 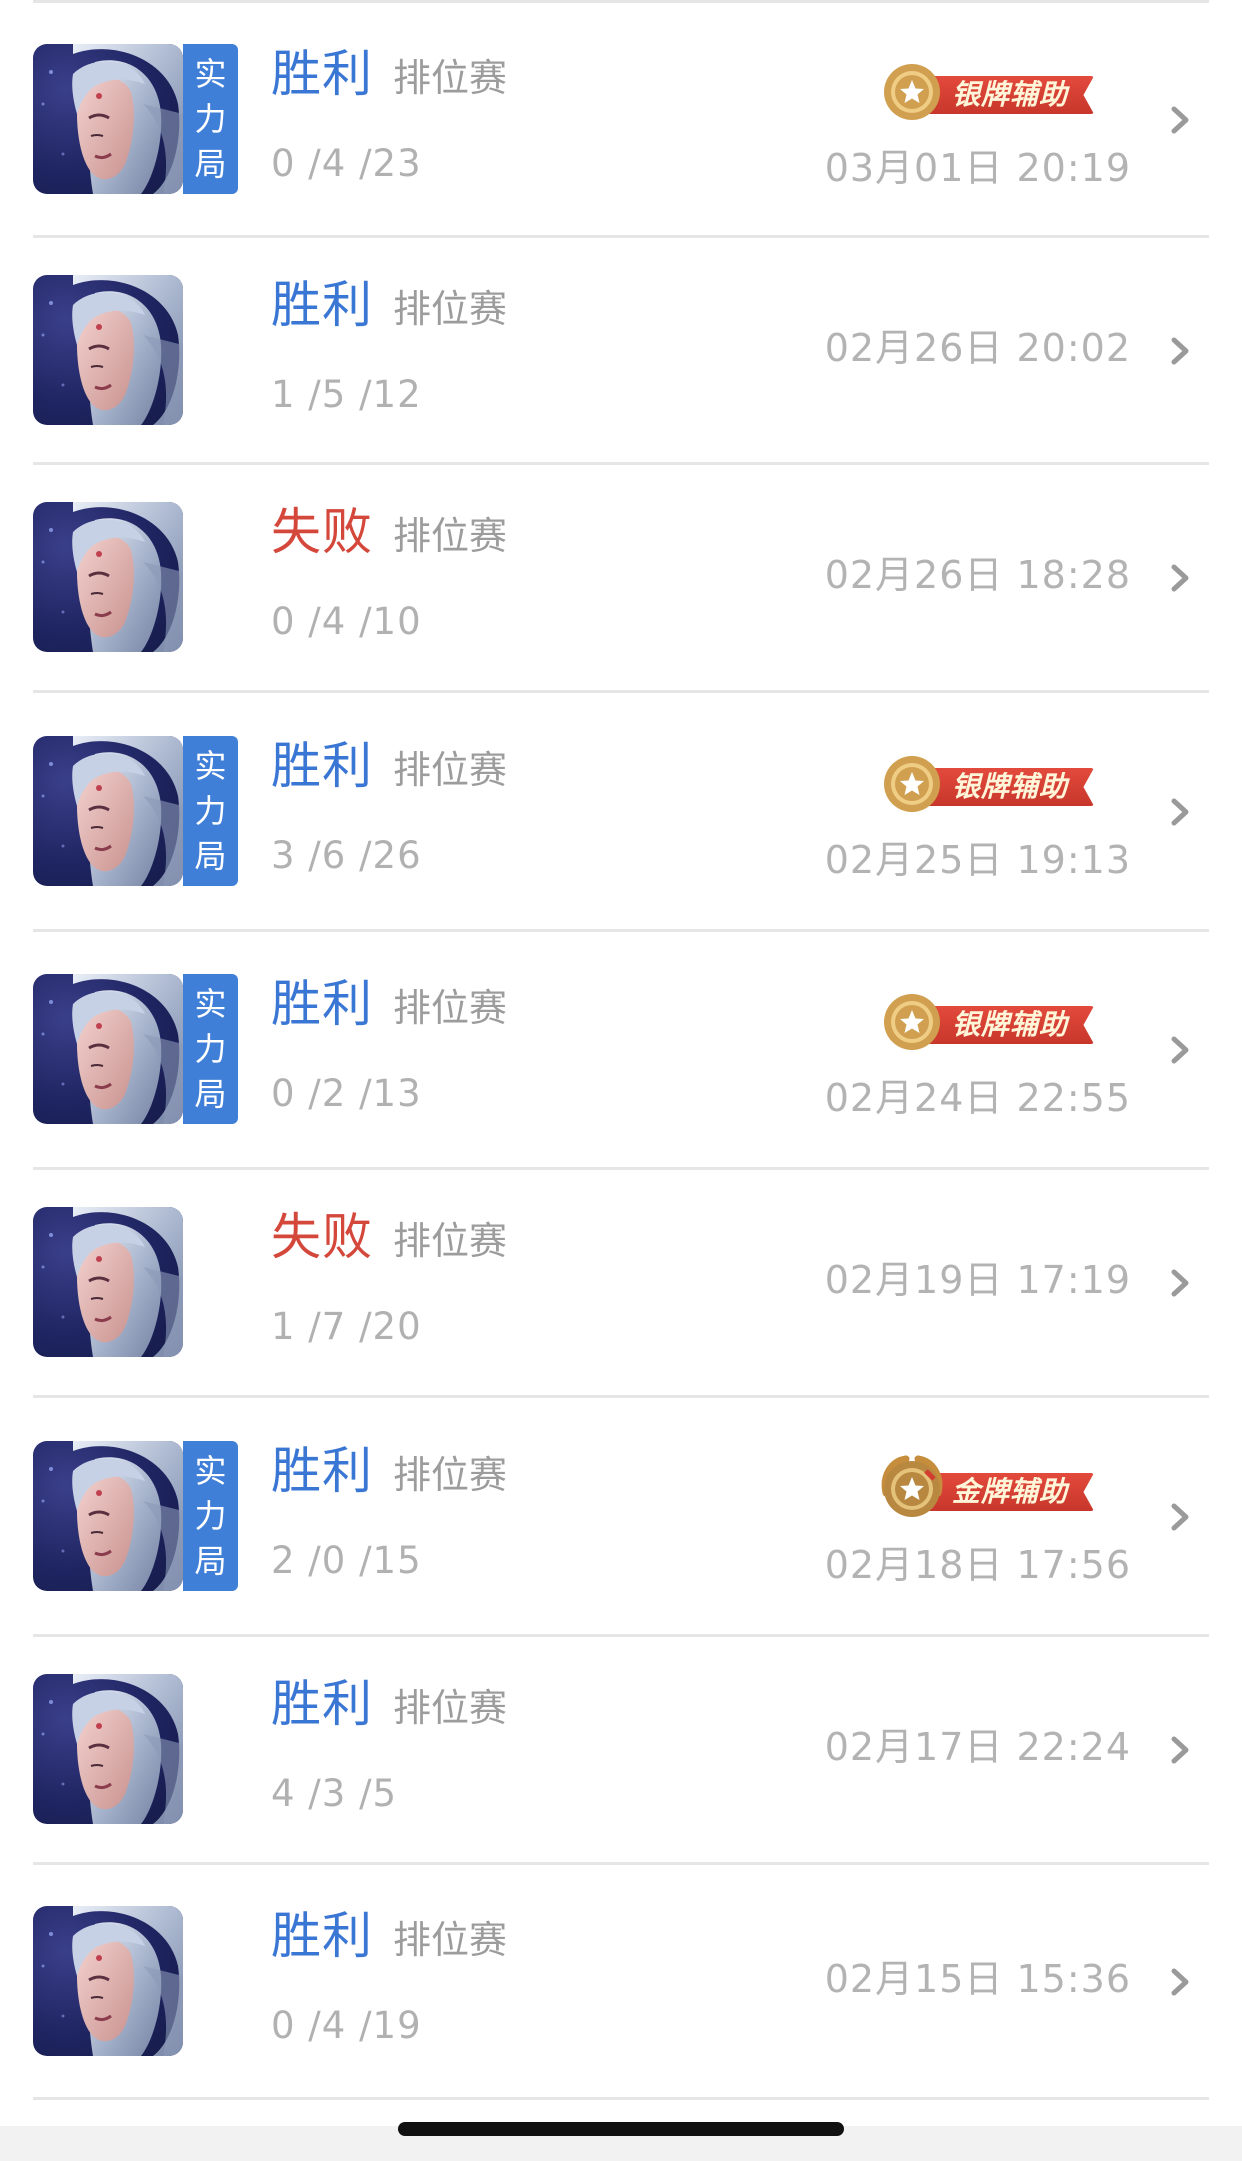 I want to click on row-divider, so click(x=621, y=2098).